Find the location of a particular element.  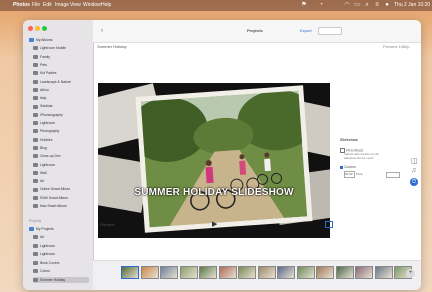

sidebar-item: Kid Parties is located at coordinates (44, 73).